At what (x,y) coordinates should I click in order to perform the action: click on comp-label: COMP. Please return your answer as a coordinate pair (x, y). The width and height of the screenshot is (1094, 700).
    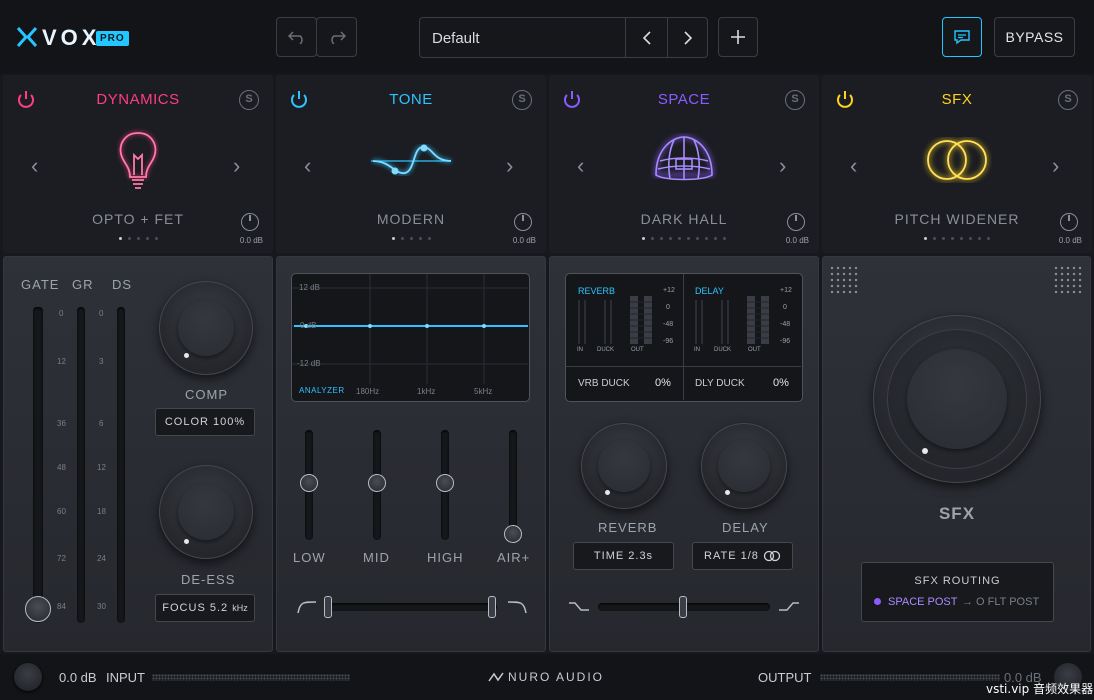
    Looking at the image, I should click on (206, 394).